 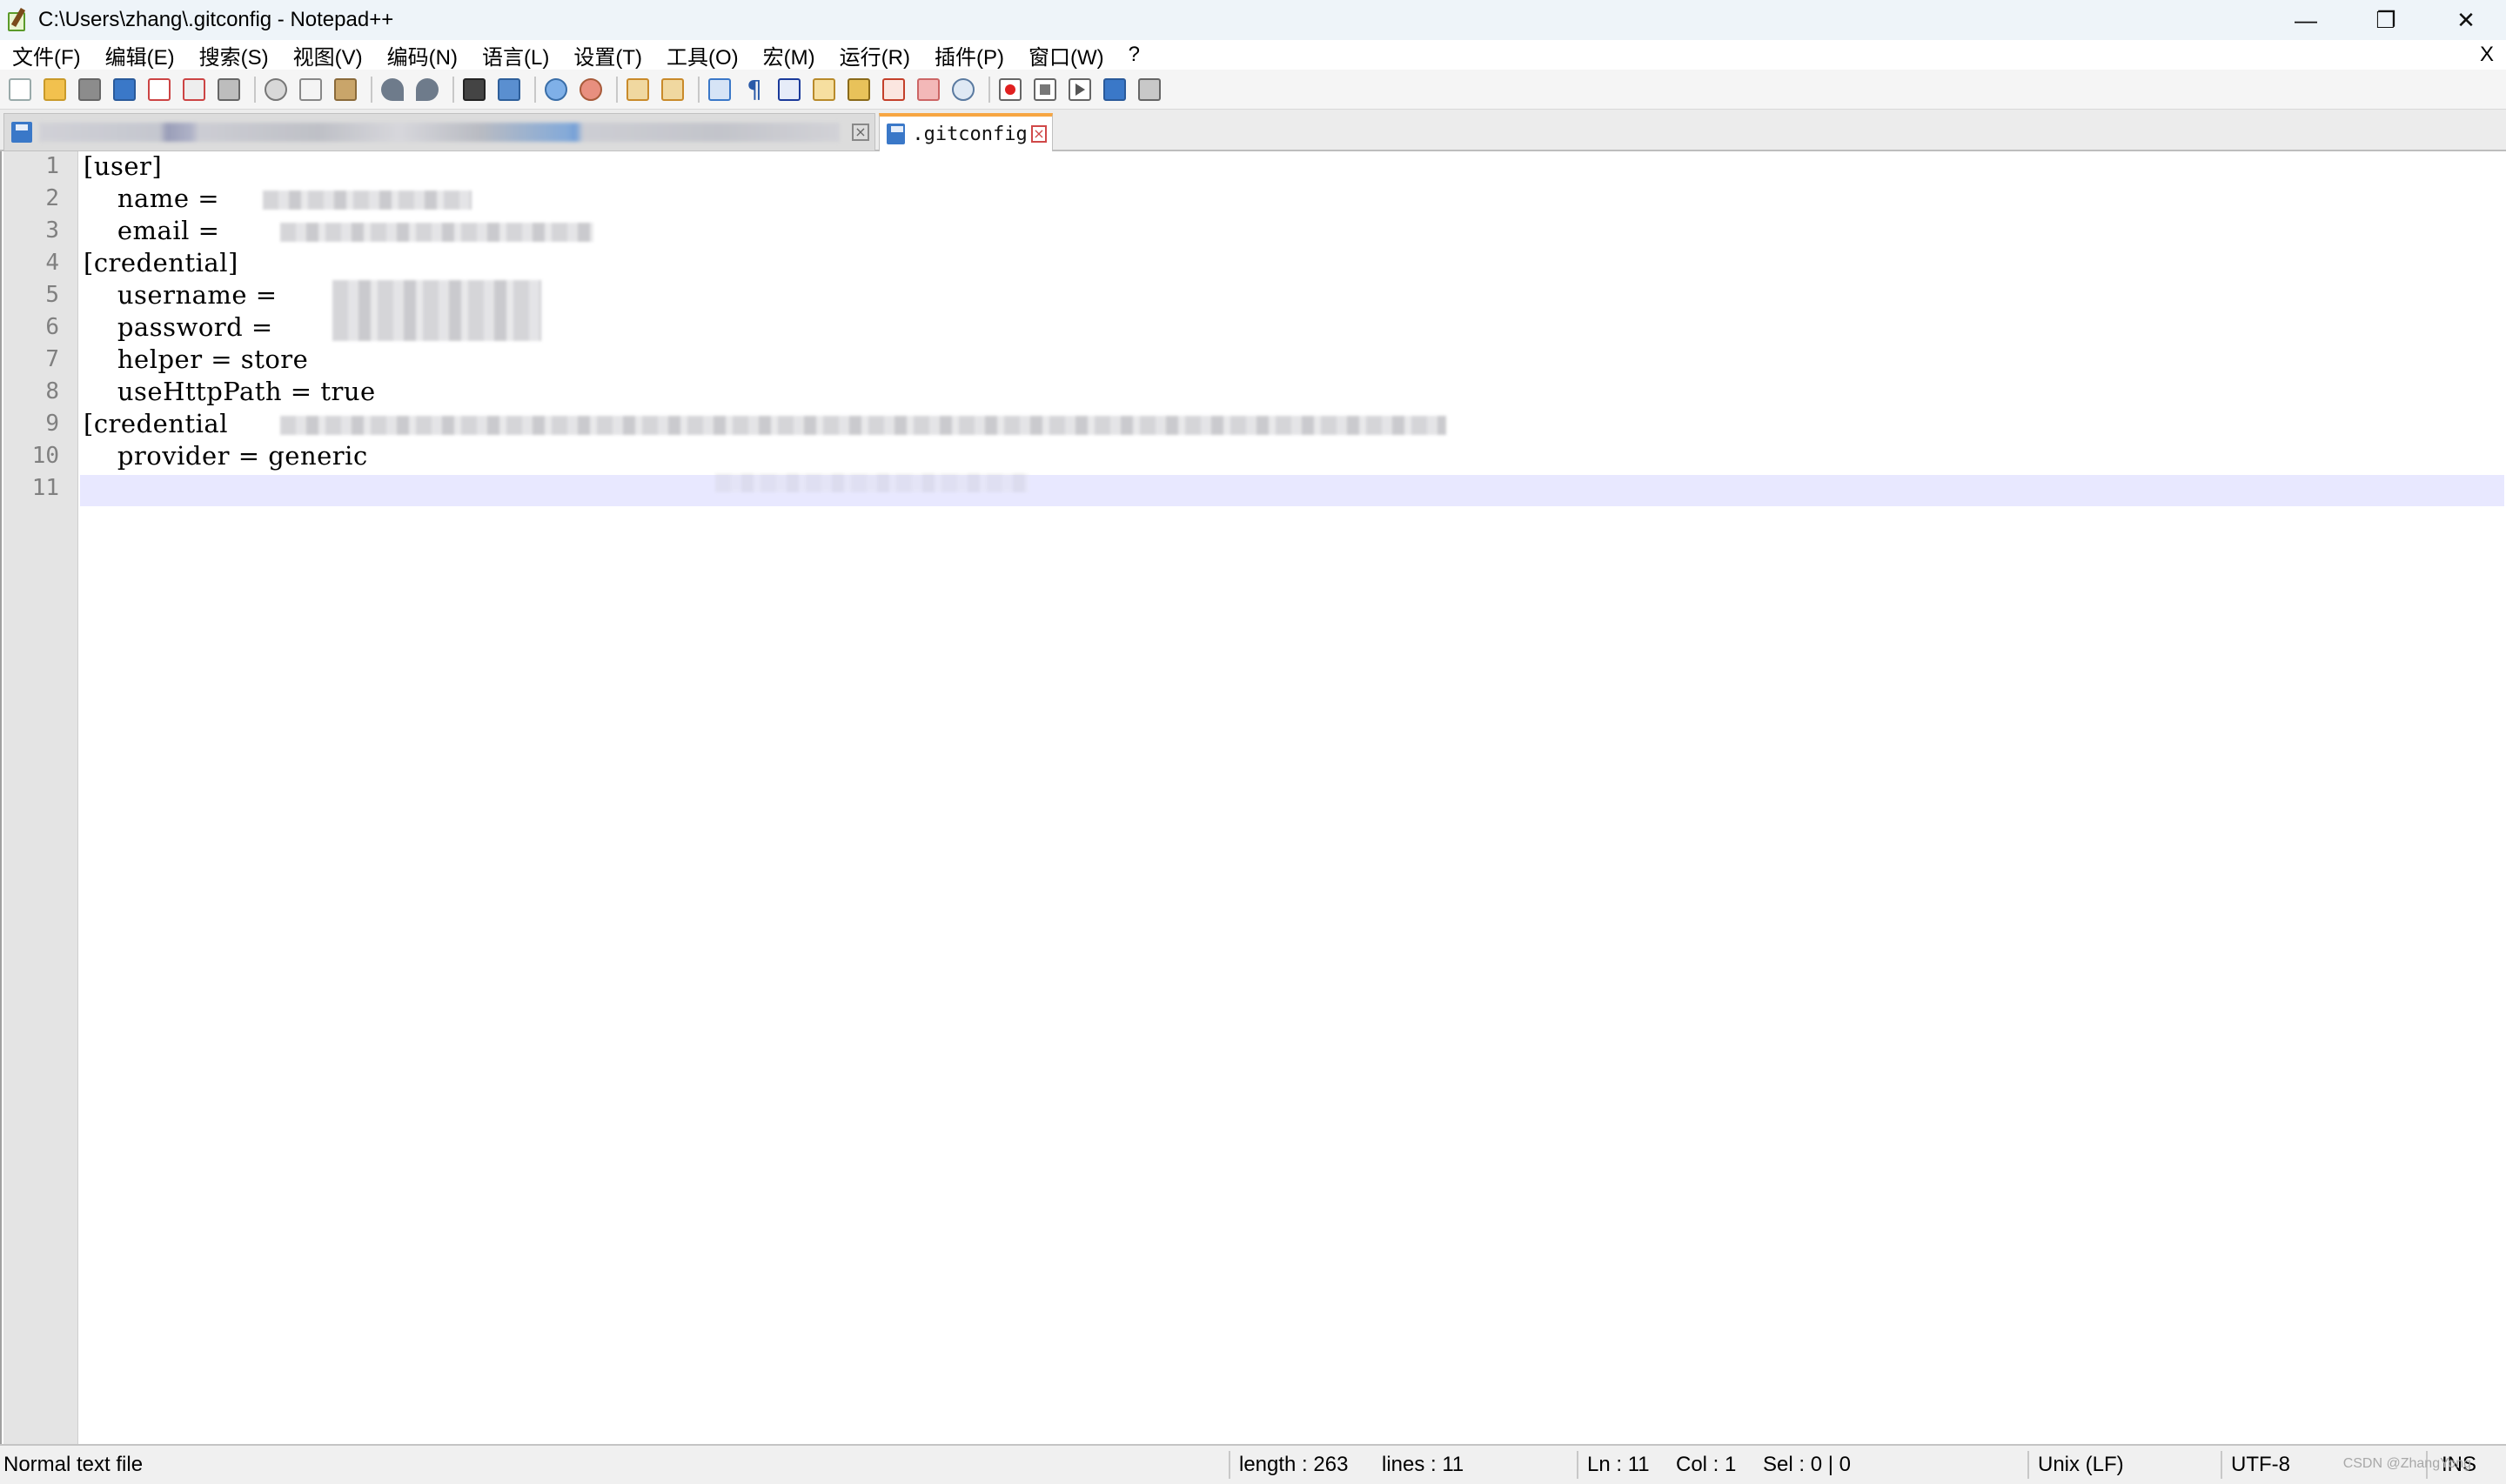 I want to click on code-line: [credential, so click(x=160, y=423).